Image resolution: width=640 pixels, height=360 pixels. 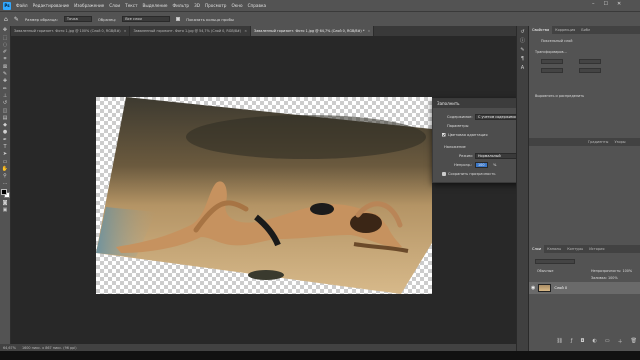 What do you see at coordinates (545, 271) in the screenshot?
I see `blend-mode-select: Обычные` at bounding box center [545, 271].